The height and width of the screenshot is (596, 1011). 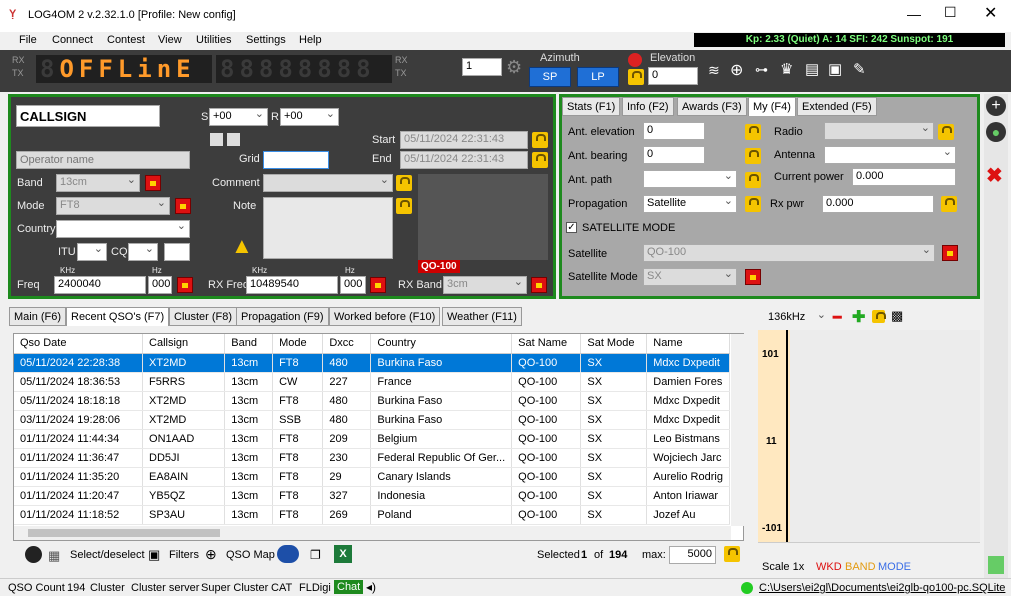 What do you see at coordinates (753, 204) in the screenshot?
I see `propagation-lock-icon` at bounding box center [753, 204].